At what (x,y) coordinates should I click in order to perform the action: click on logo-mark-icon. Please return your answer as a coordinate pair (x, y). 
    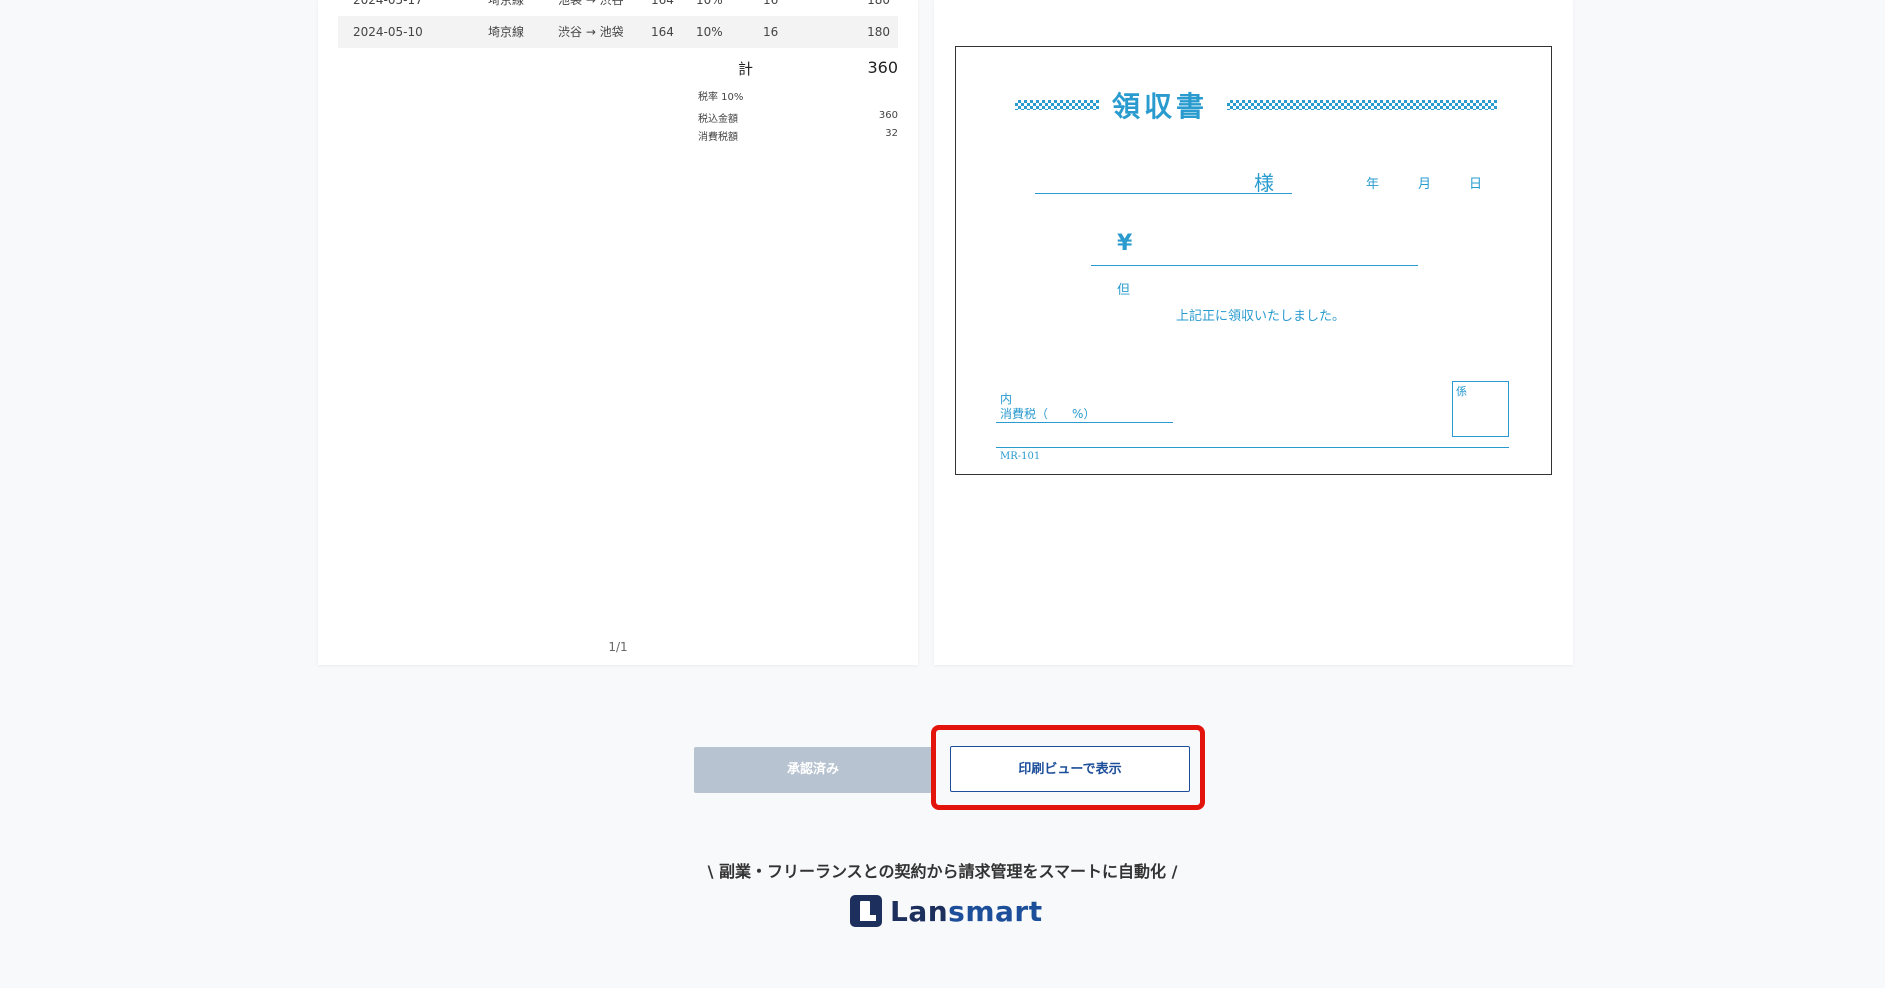
    Looking at the image, I should click on (866, 911).